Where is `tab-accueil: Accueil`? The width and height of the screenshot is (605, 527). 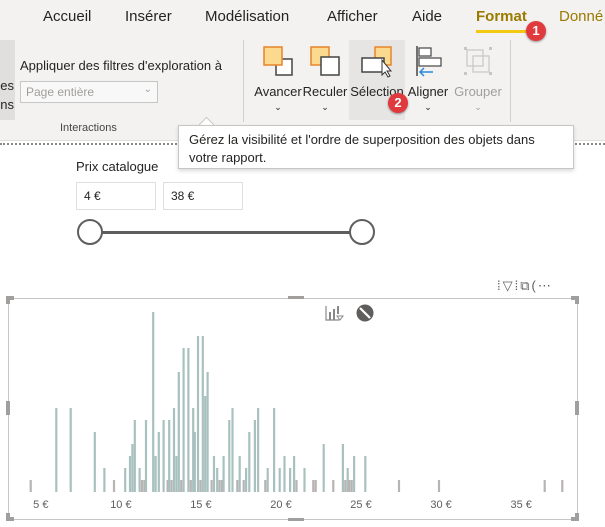 tab-accueil: Accueil is located at coordinates (67, 16).